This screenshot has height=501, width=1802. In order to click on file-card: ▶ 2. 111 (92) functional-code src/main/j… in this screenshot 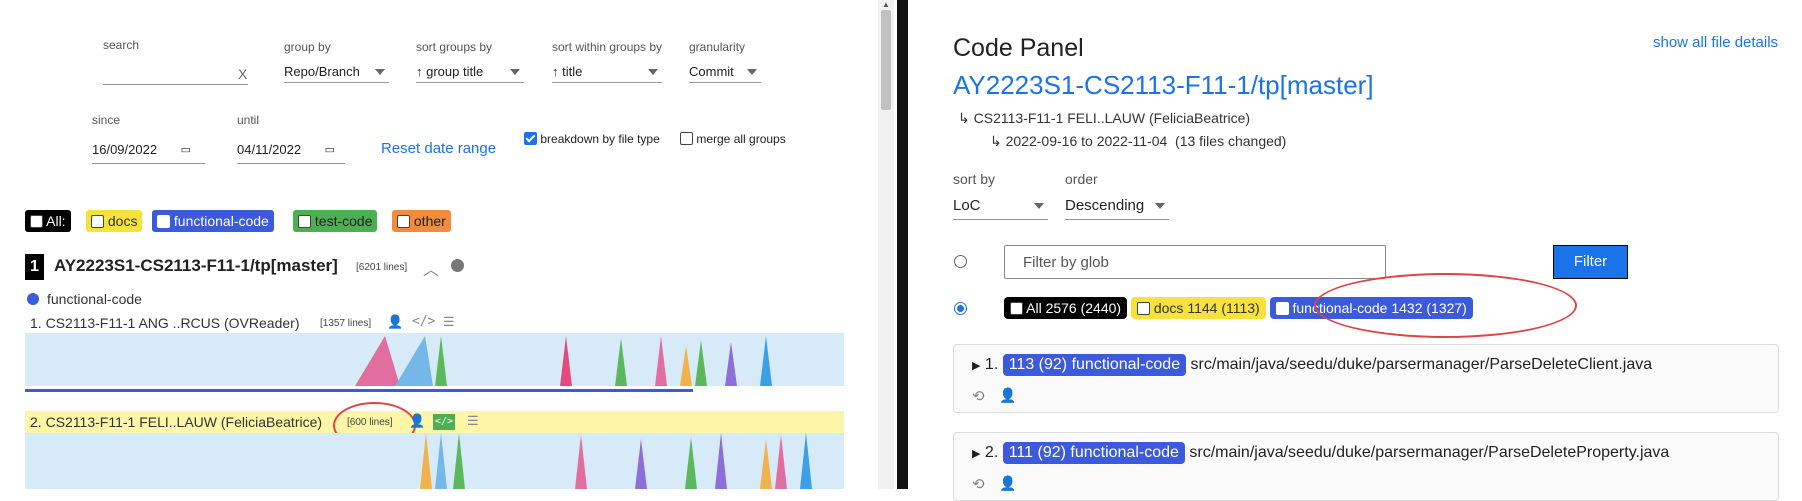, I will do `click(1366, 466)`.